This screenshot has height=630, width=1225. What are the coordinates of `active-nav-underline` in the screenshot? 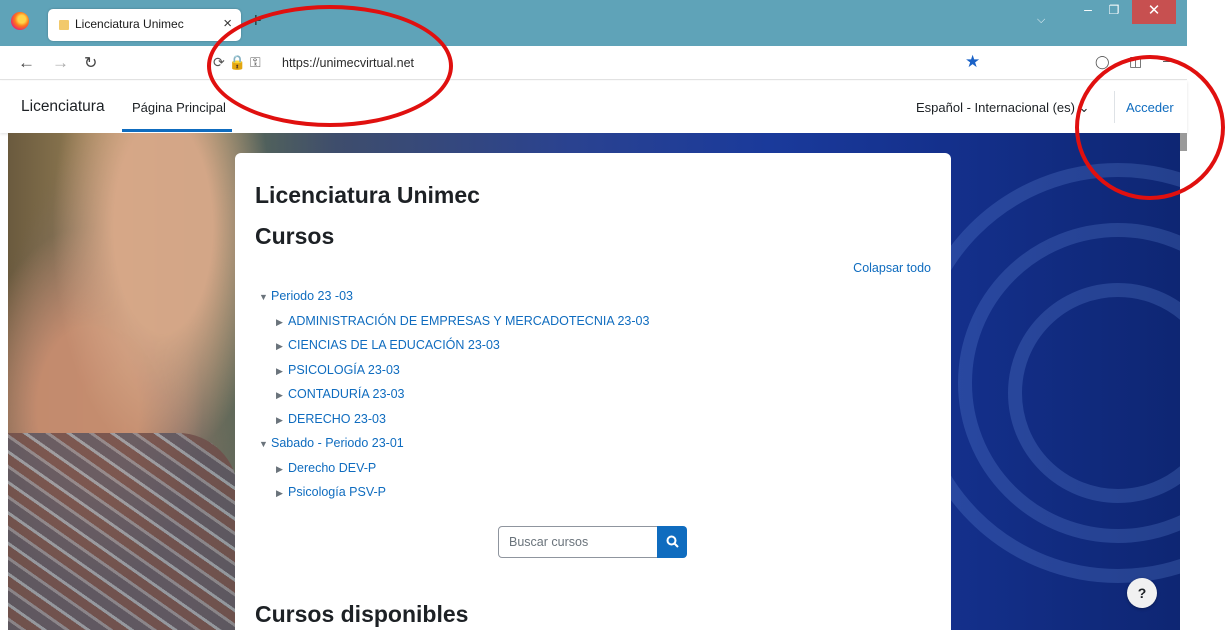 It's located at (177, 130).